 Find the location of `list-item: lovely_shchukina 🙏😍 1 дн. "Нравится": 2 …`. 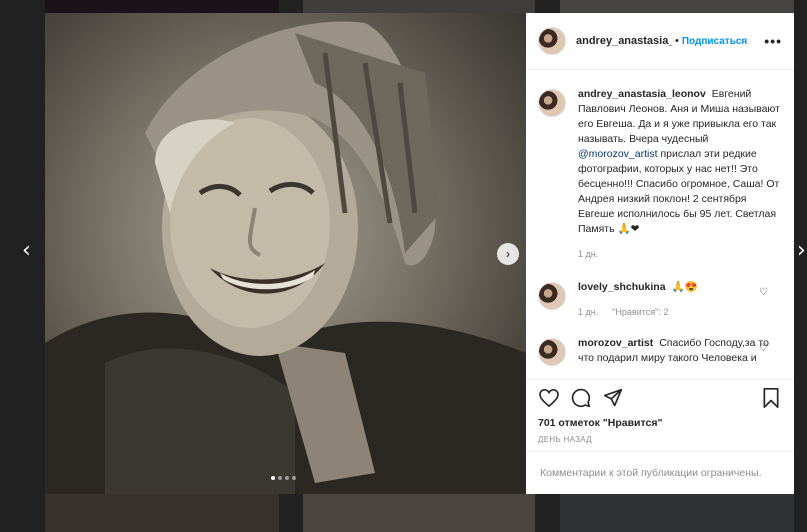

list-item: lovely_shchukina 🙏😍 1 дн. "Нравится": 2 … is located at coordinates (660, 300).